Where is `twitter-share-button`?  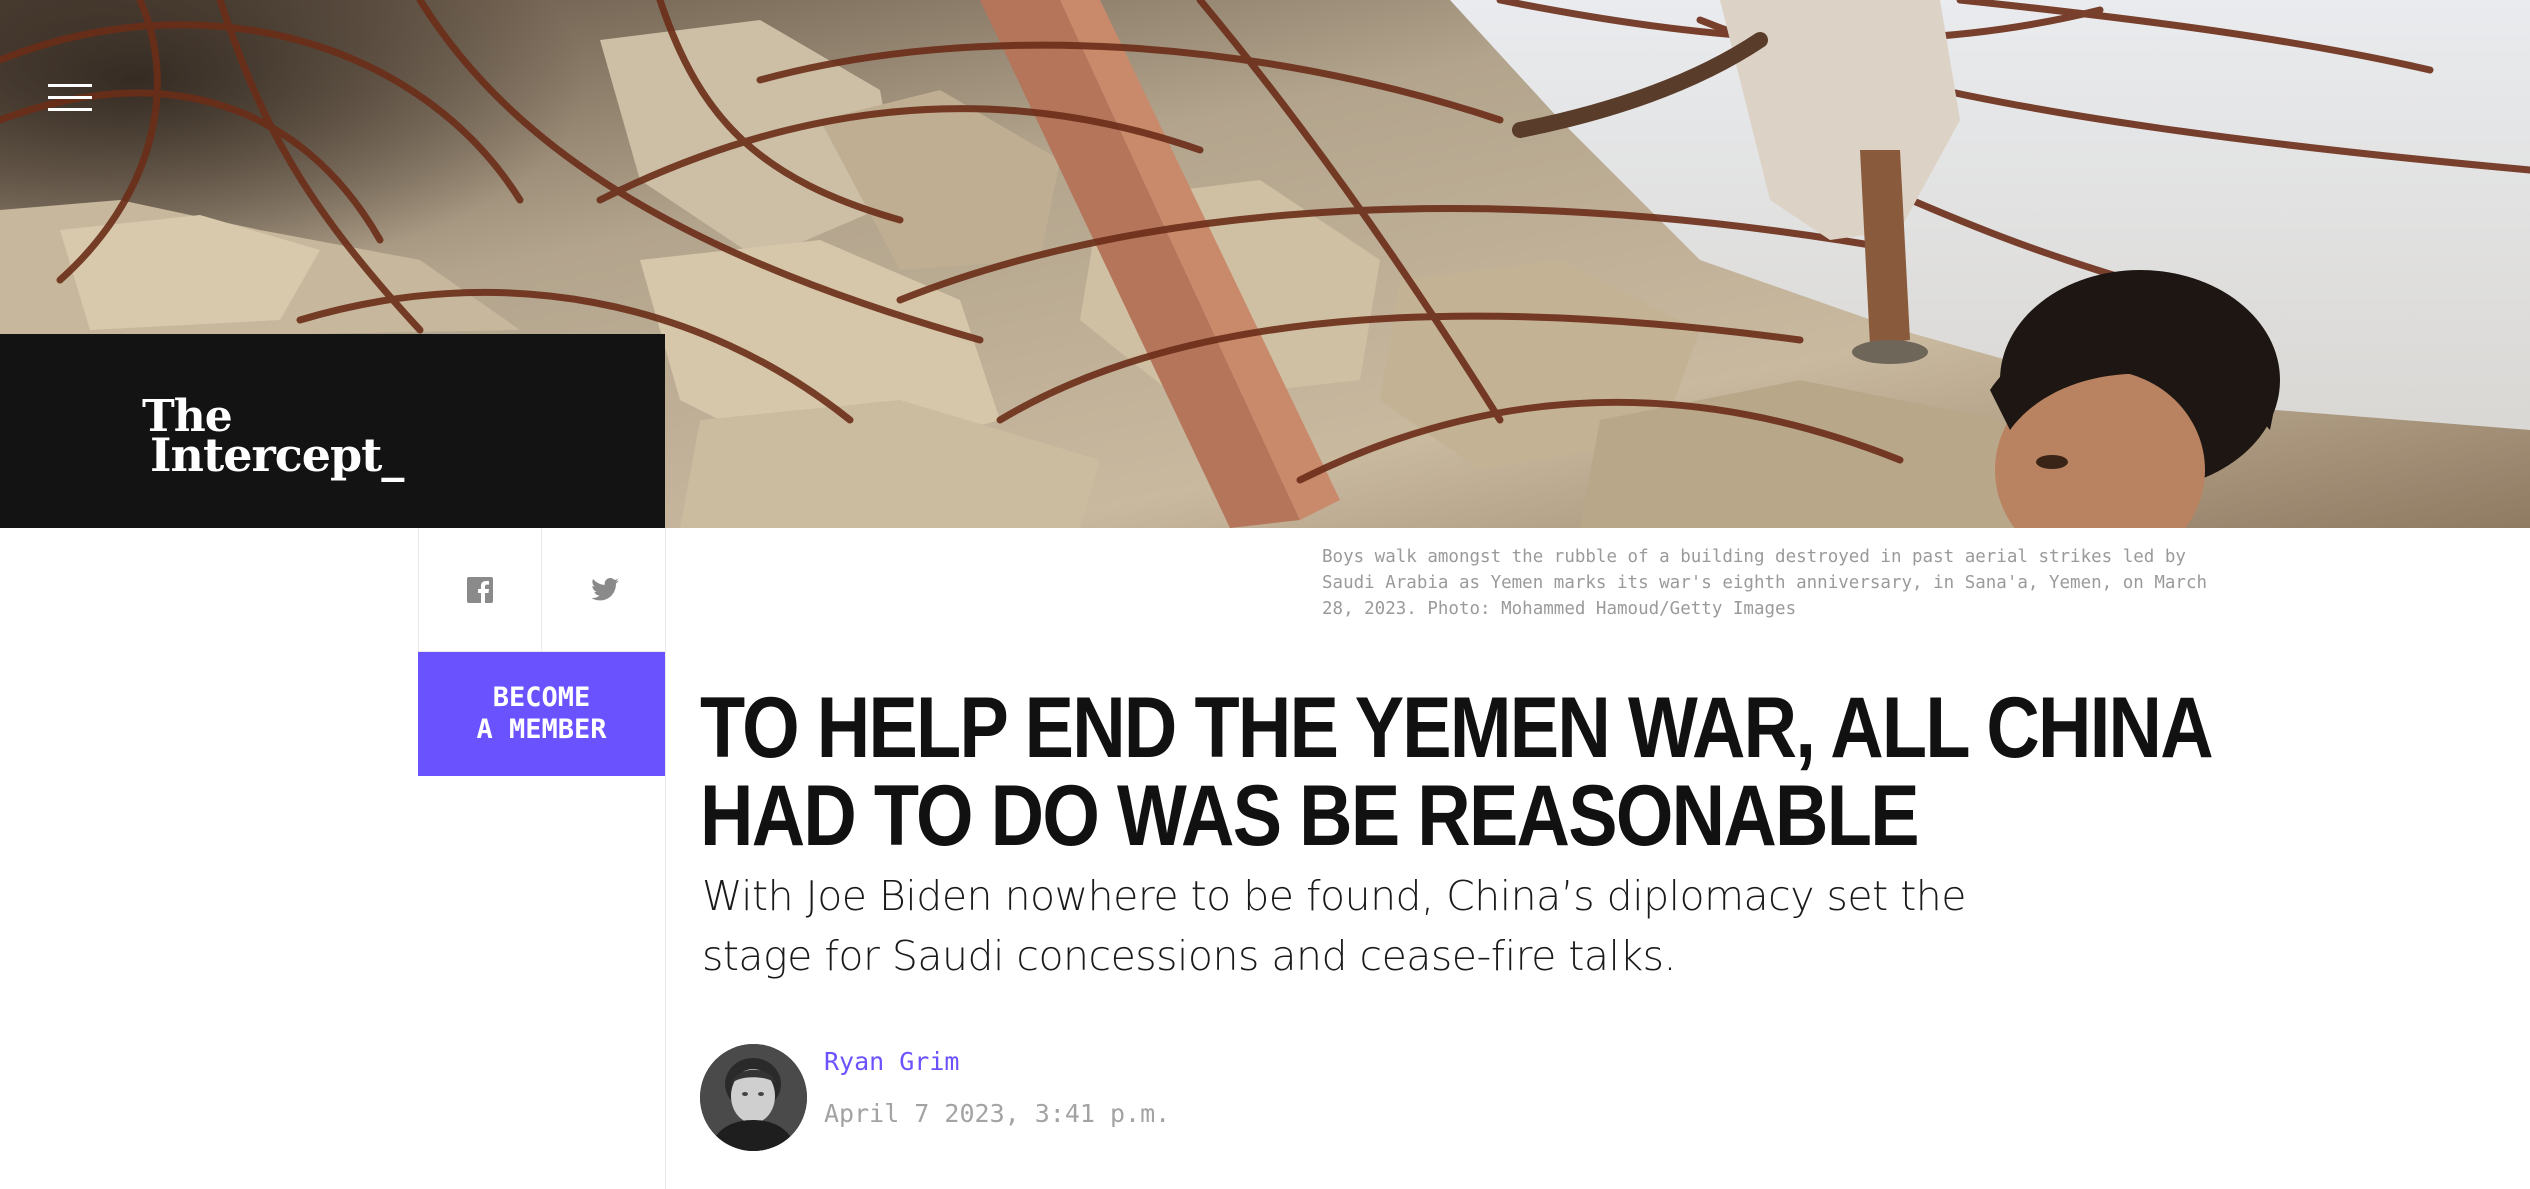
twitter-share-button is located at coordinates (604, 589).